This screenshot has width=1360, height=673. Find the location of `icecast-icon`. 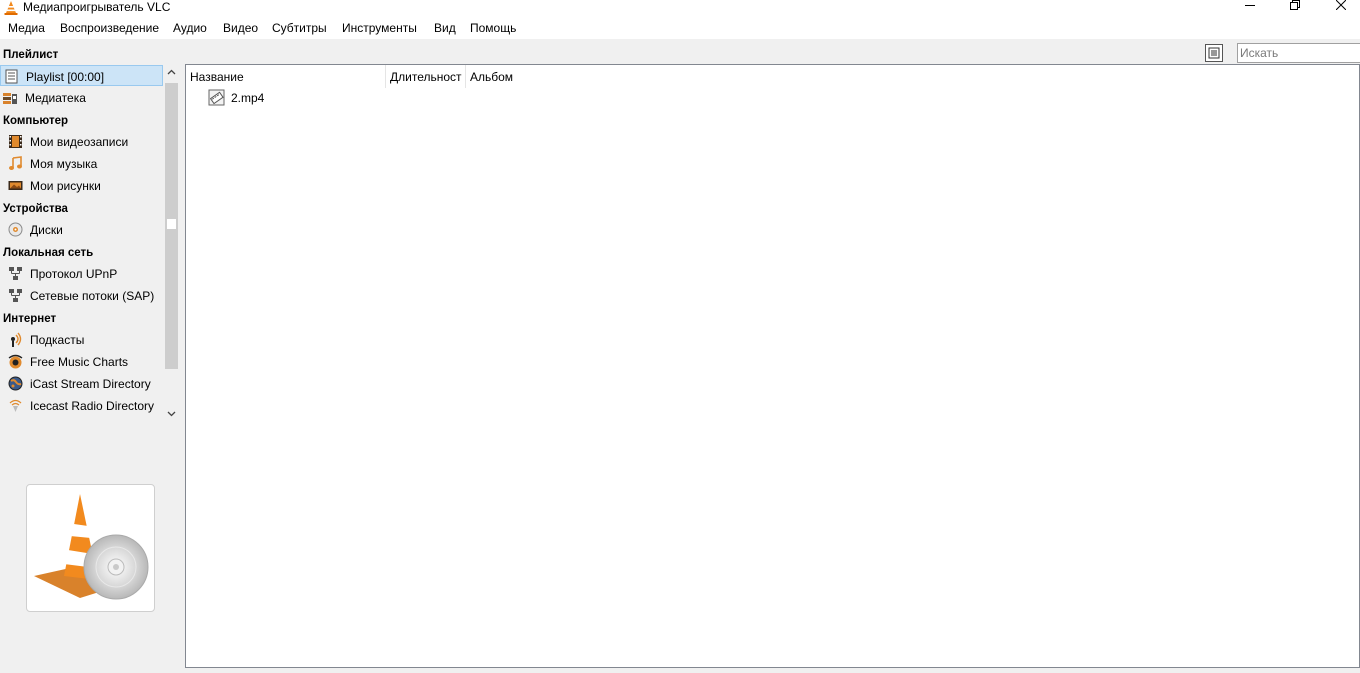

icecast-icon is located at coordinates (15, 405).